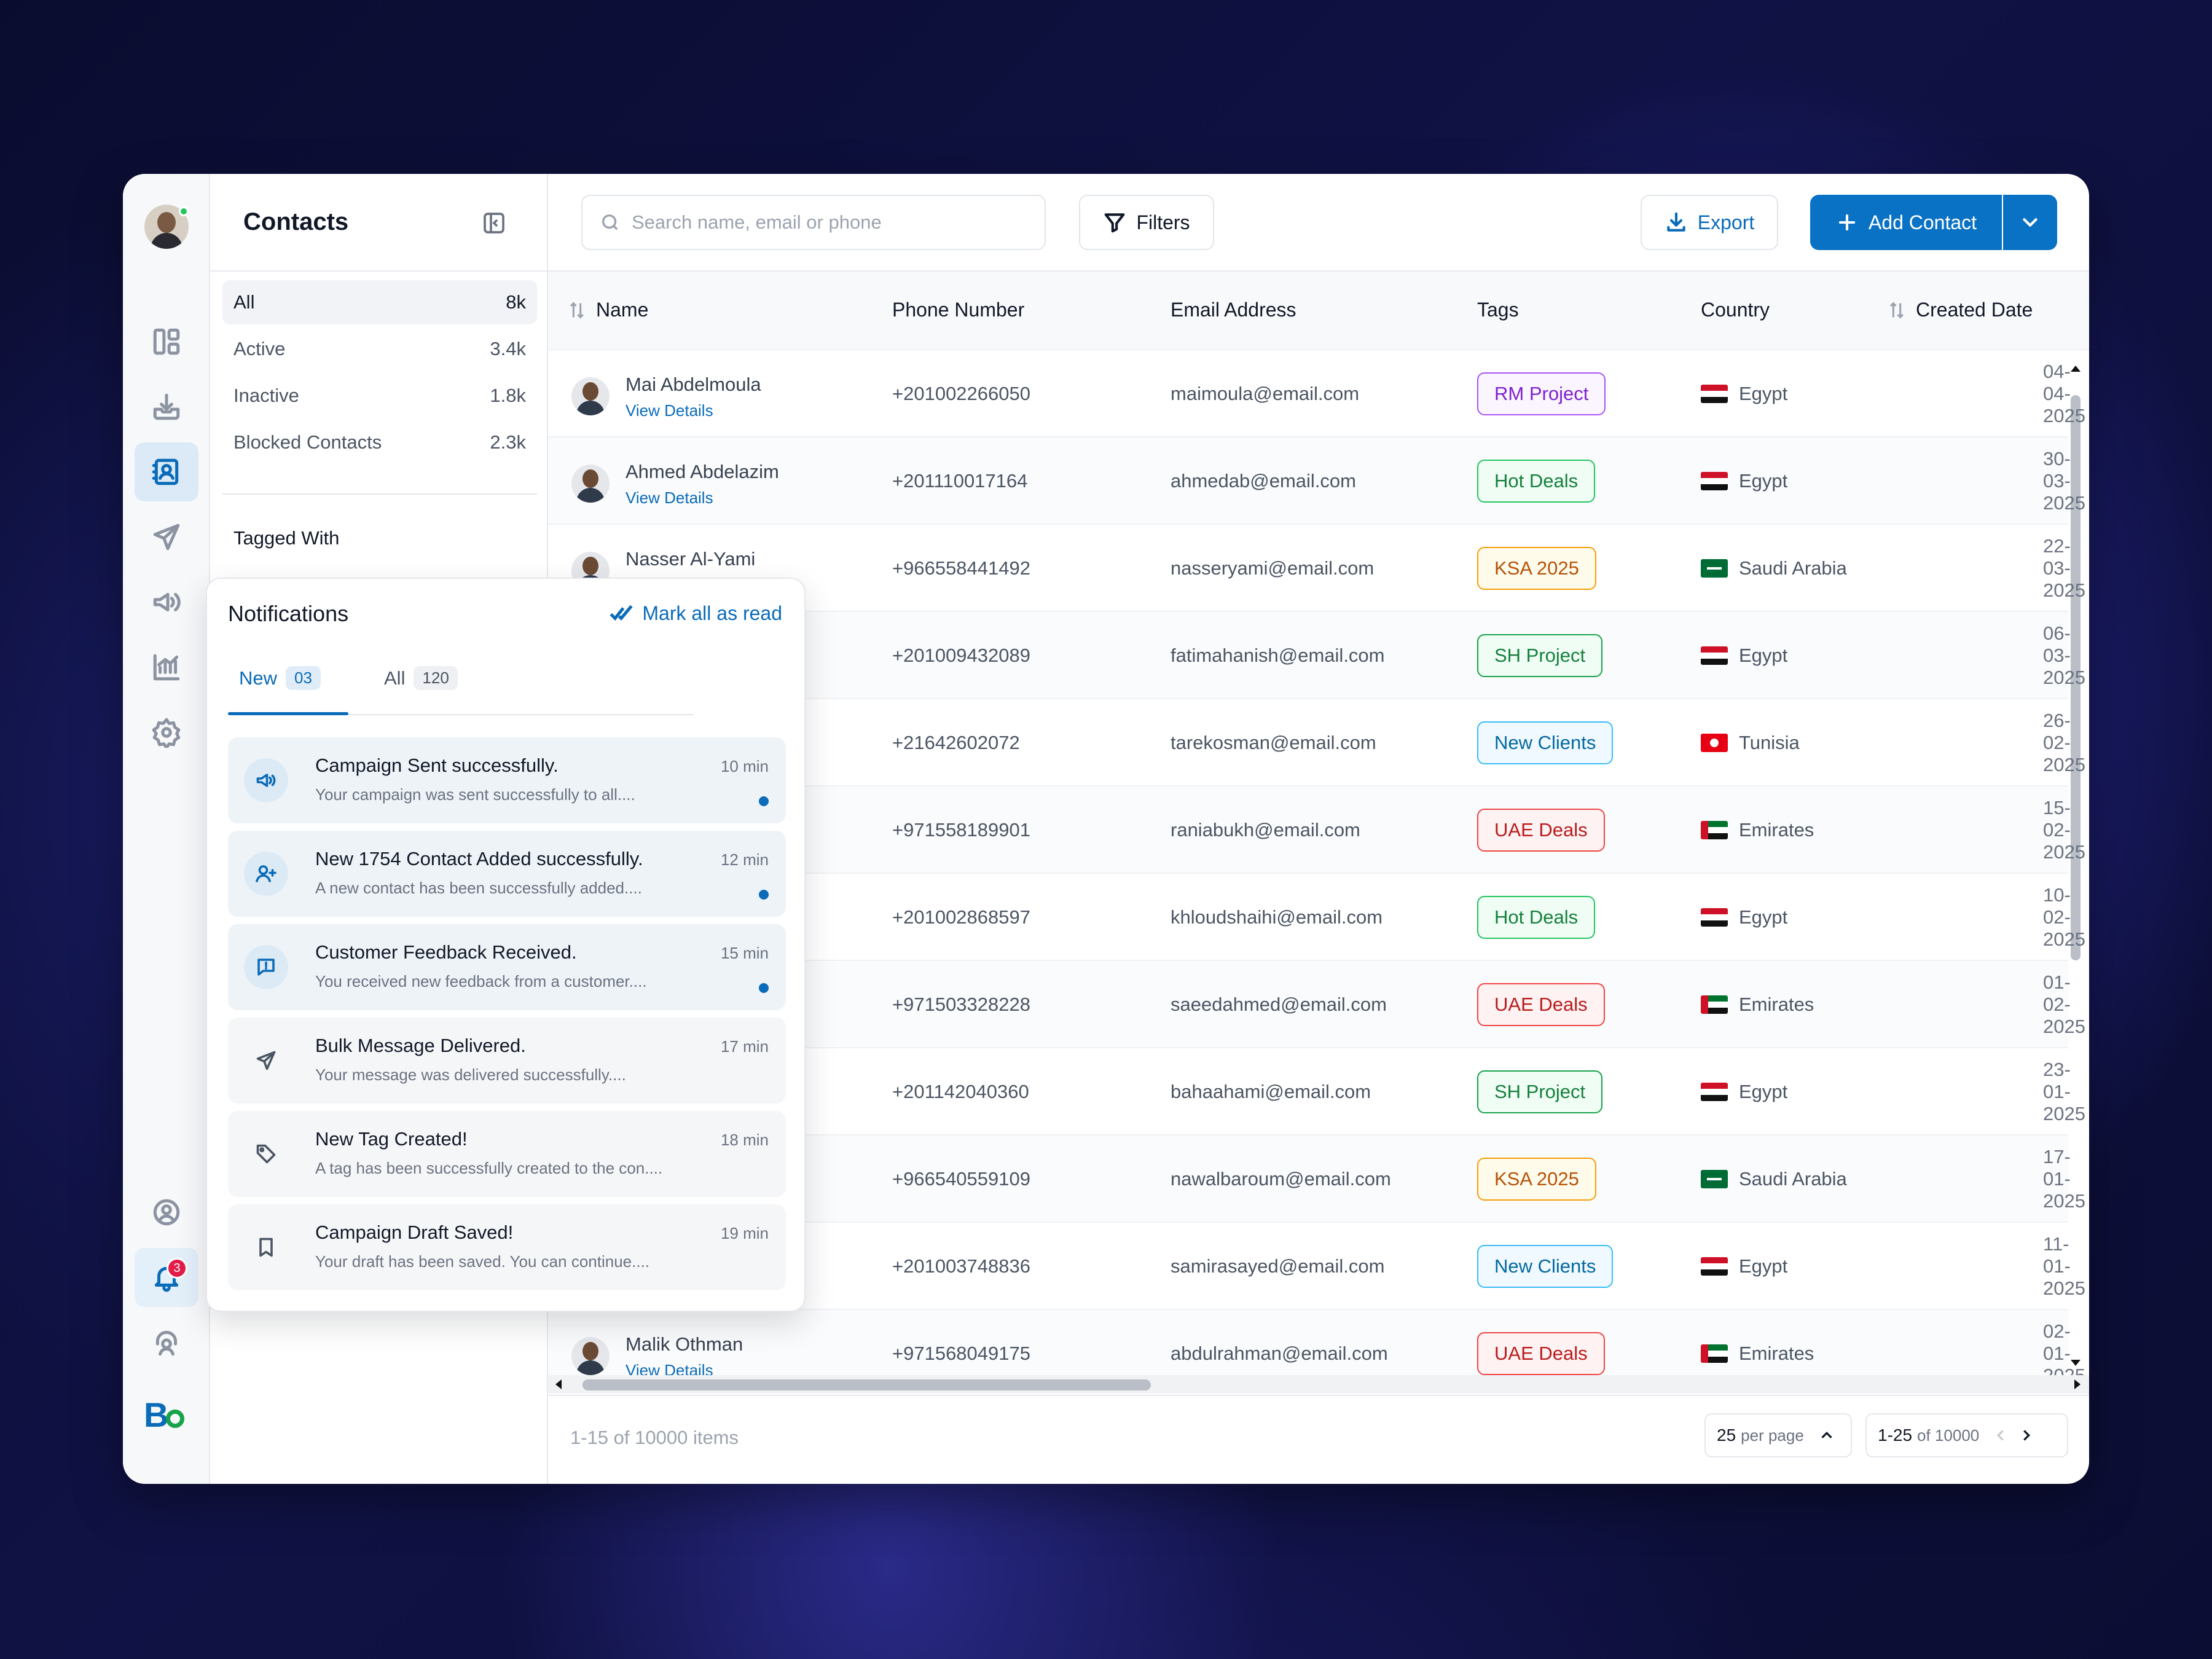  Describe the element at coordinates (1263, 481) in the screenshot. I see `email-cell: ahmedab@email.com` at that location.